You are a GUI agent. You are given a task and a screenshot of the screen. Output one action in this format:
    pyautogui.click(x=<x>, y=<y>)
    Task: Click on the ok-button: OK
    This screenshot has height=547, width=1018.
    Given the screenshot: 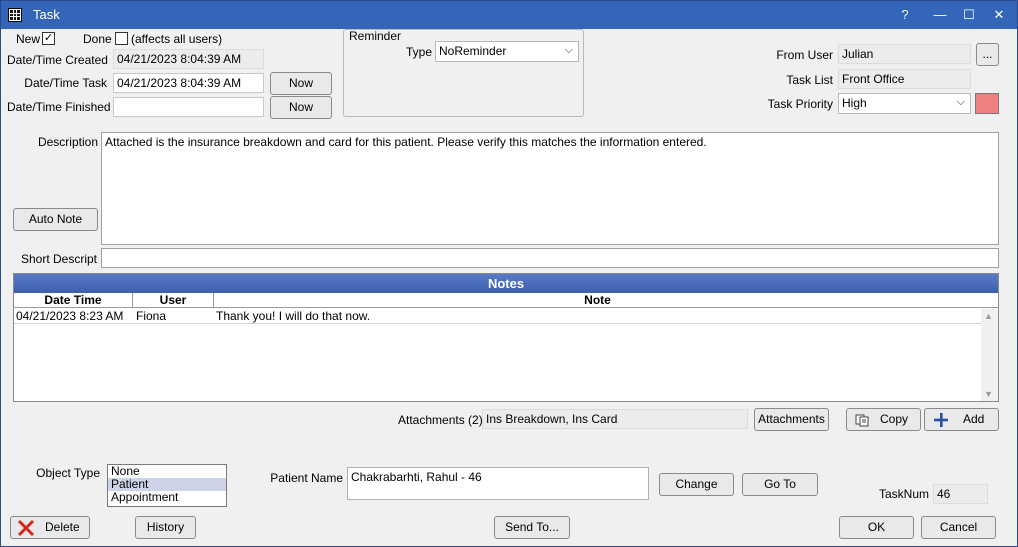 What is the action you would take?
    pyautogui.click(x=876, y=527)
    